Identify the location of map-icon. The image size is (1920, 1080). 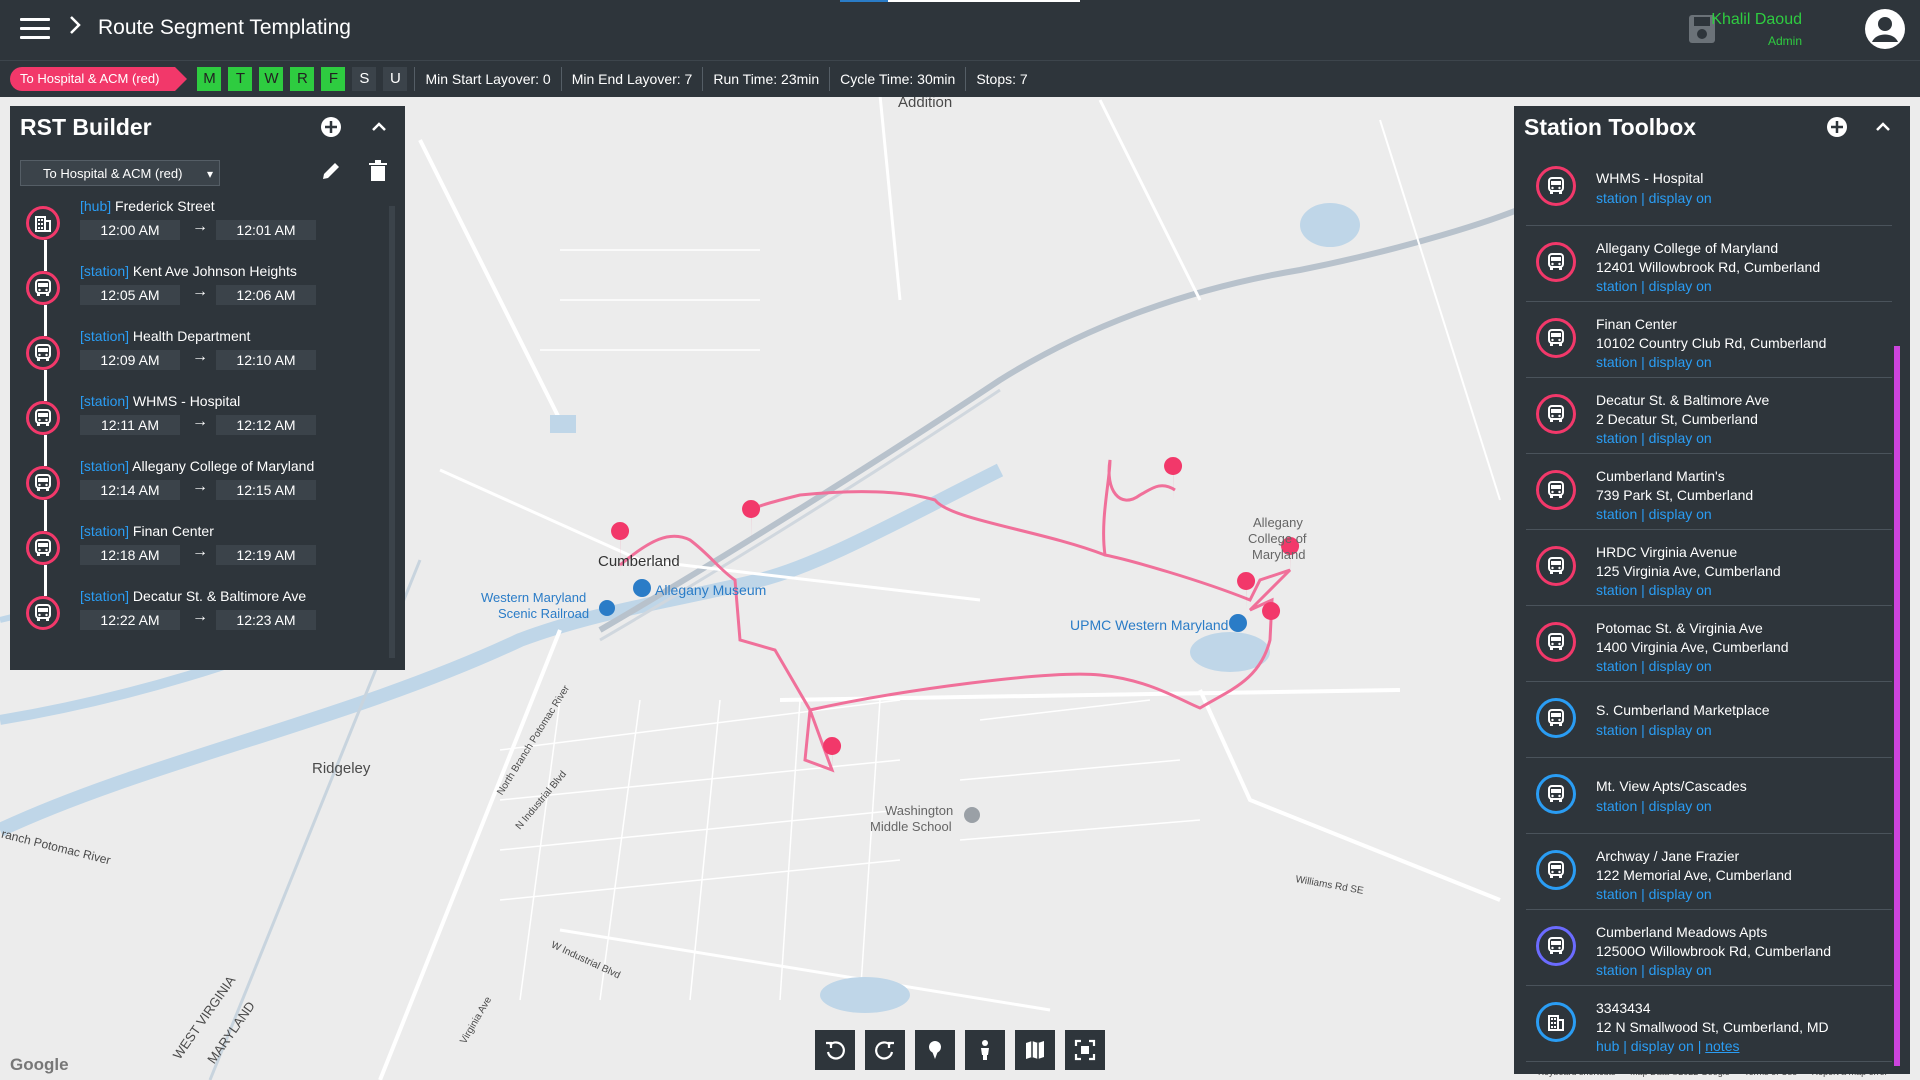
(1035, 1050).